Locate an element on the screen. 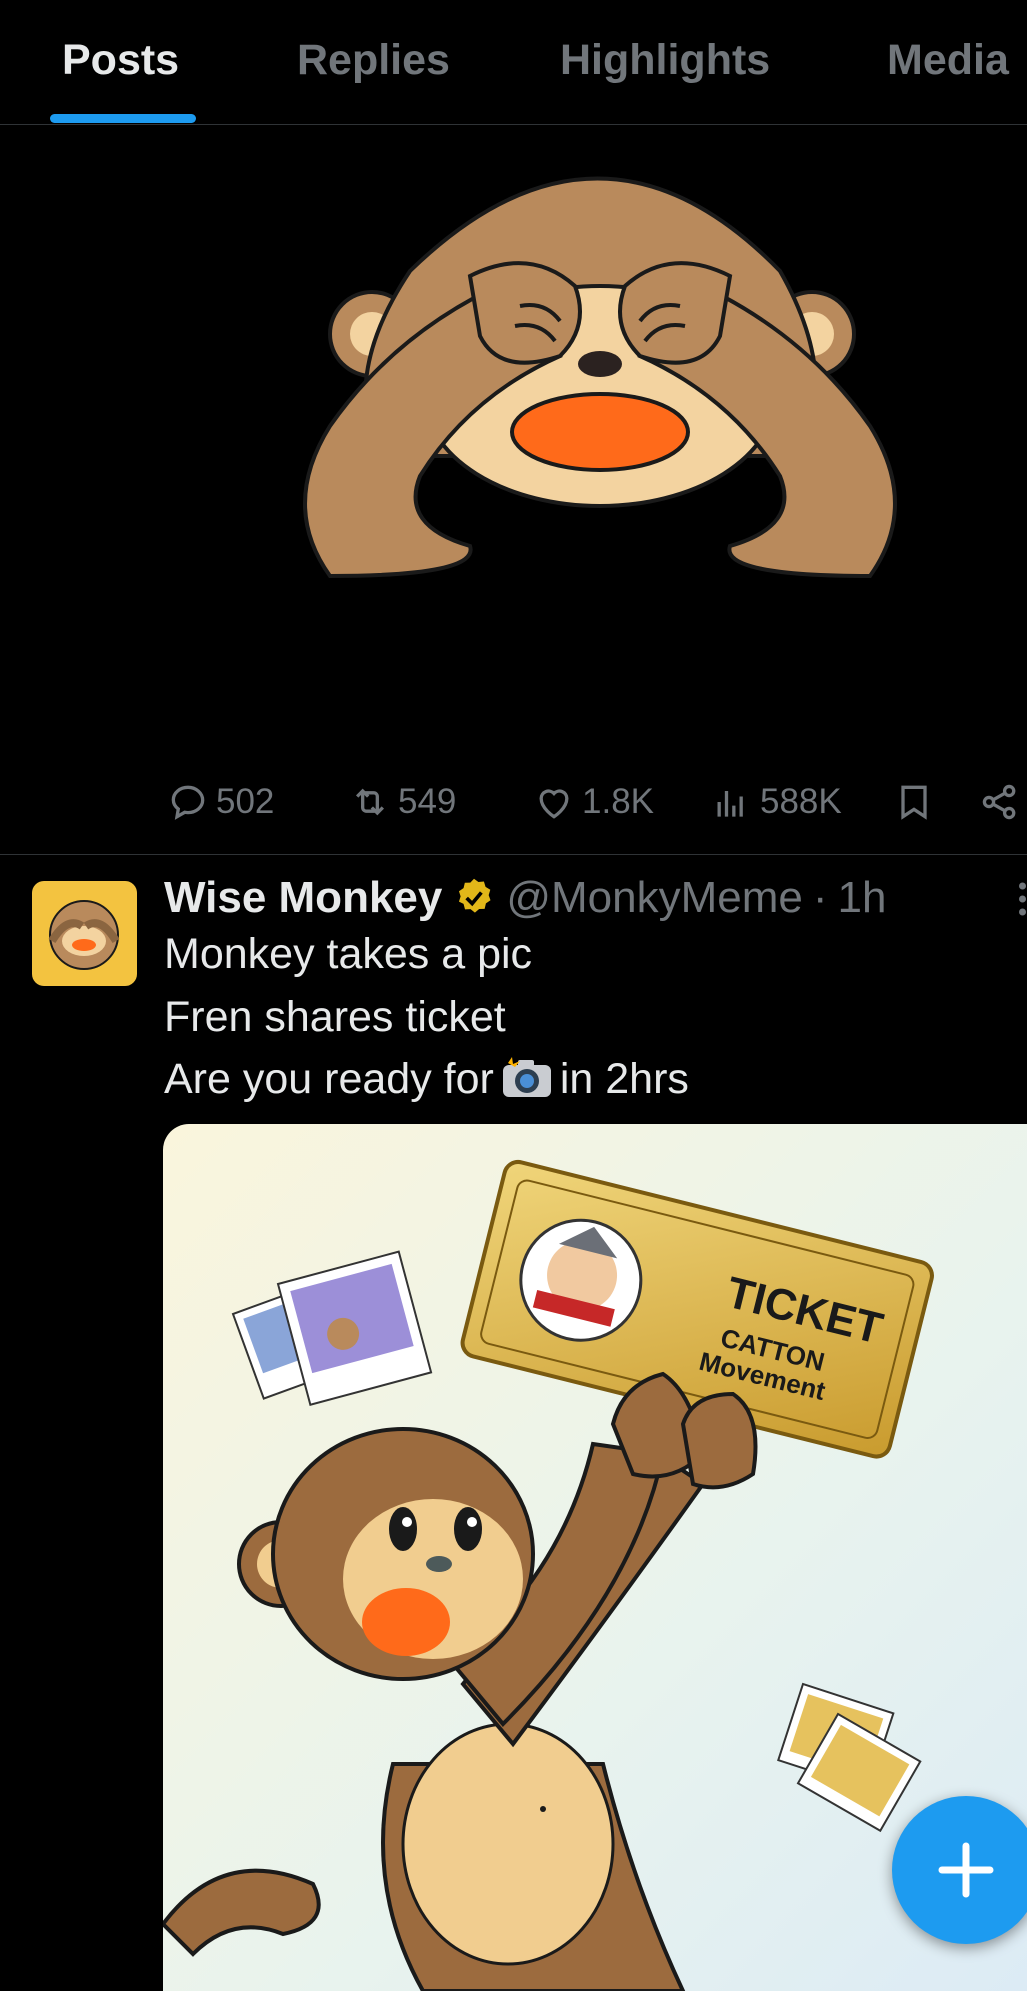  post-text-line-2: Fren shares ticket is located at coordinates (335, 1017).